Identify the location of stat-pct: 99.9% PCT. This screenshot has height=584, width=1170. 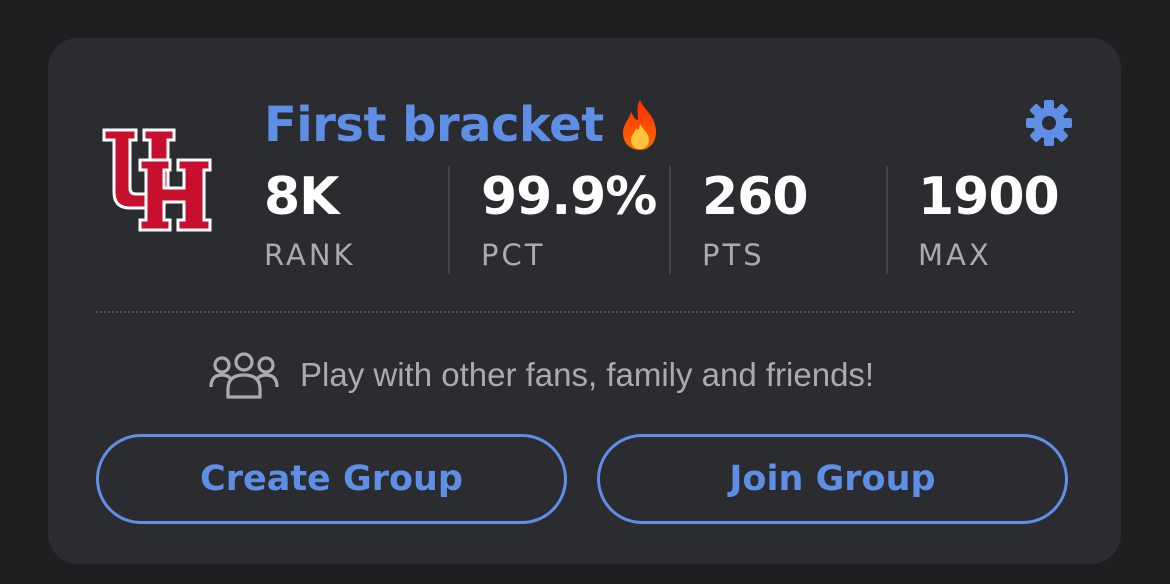
(569, 221).